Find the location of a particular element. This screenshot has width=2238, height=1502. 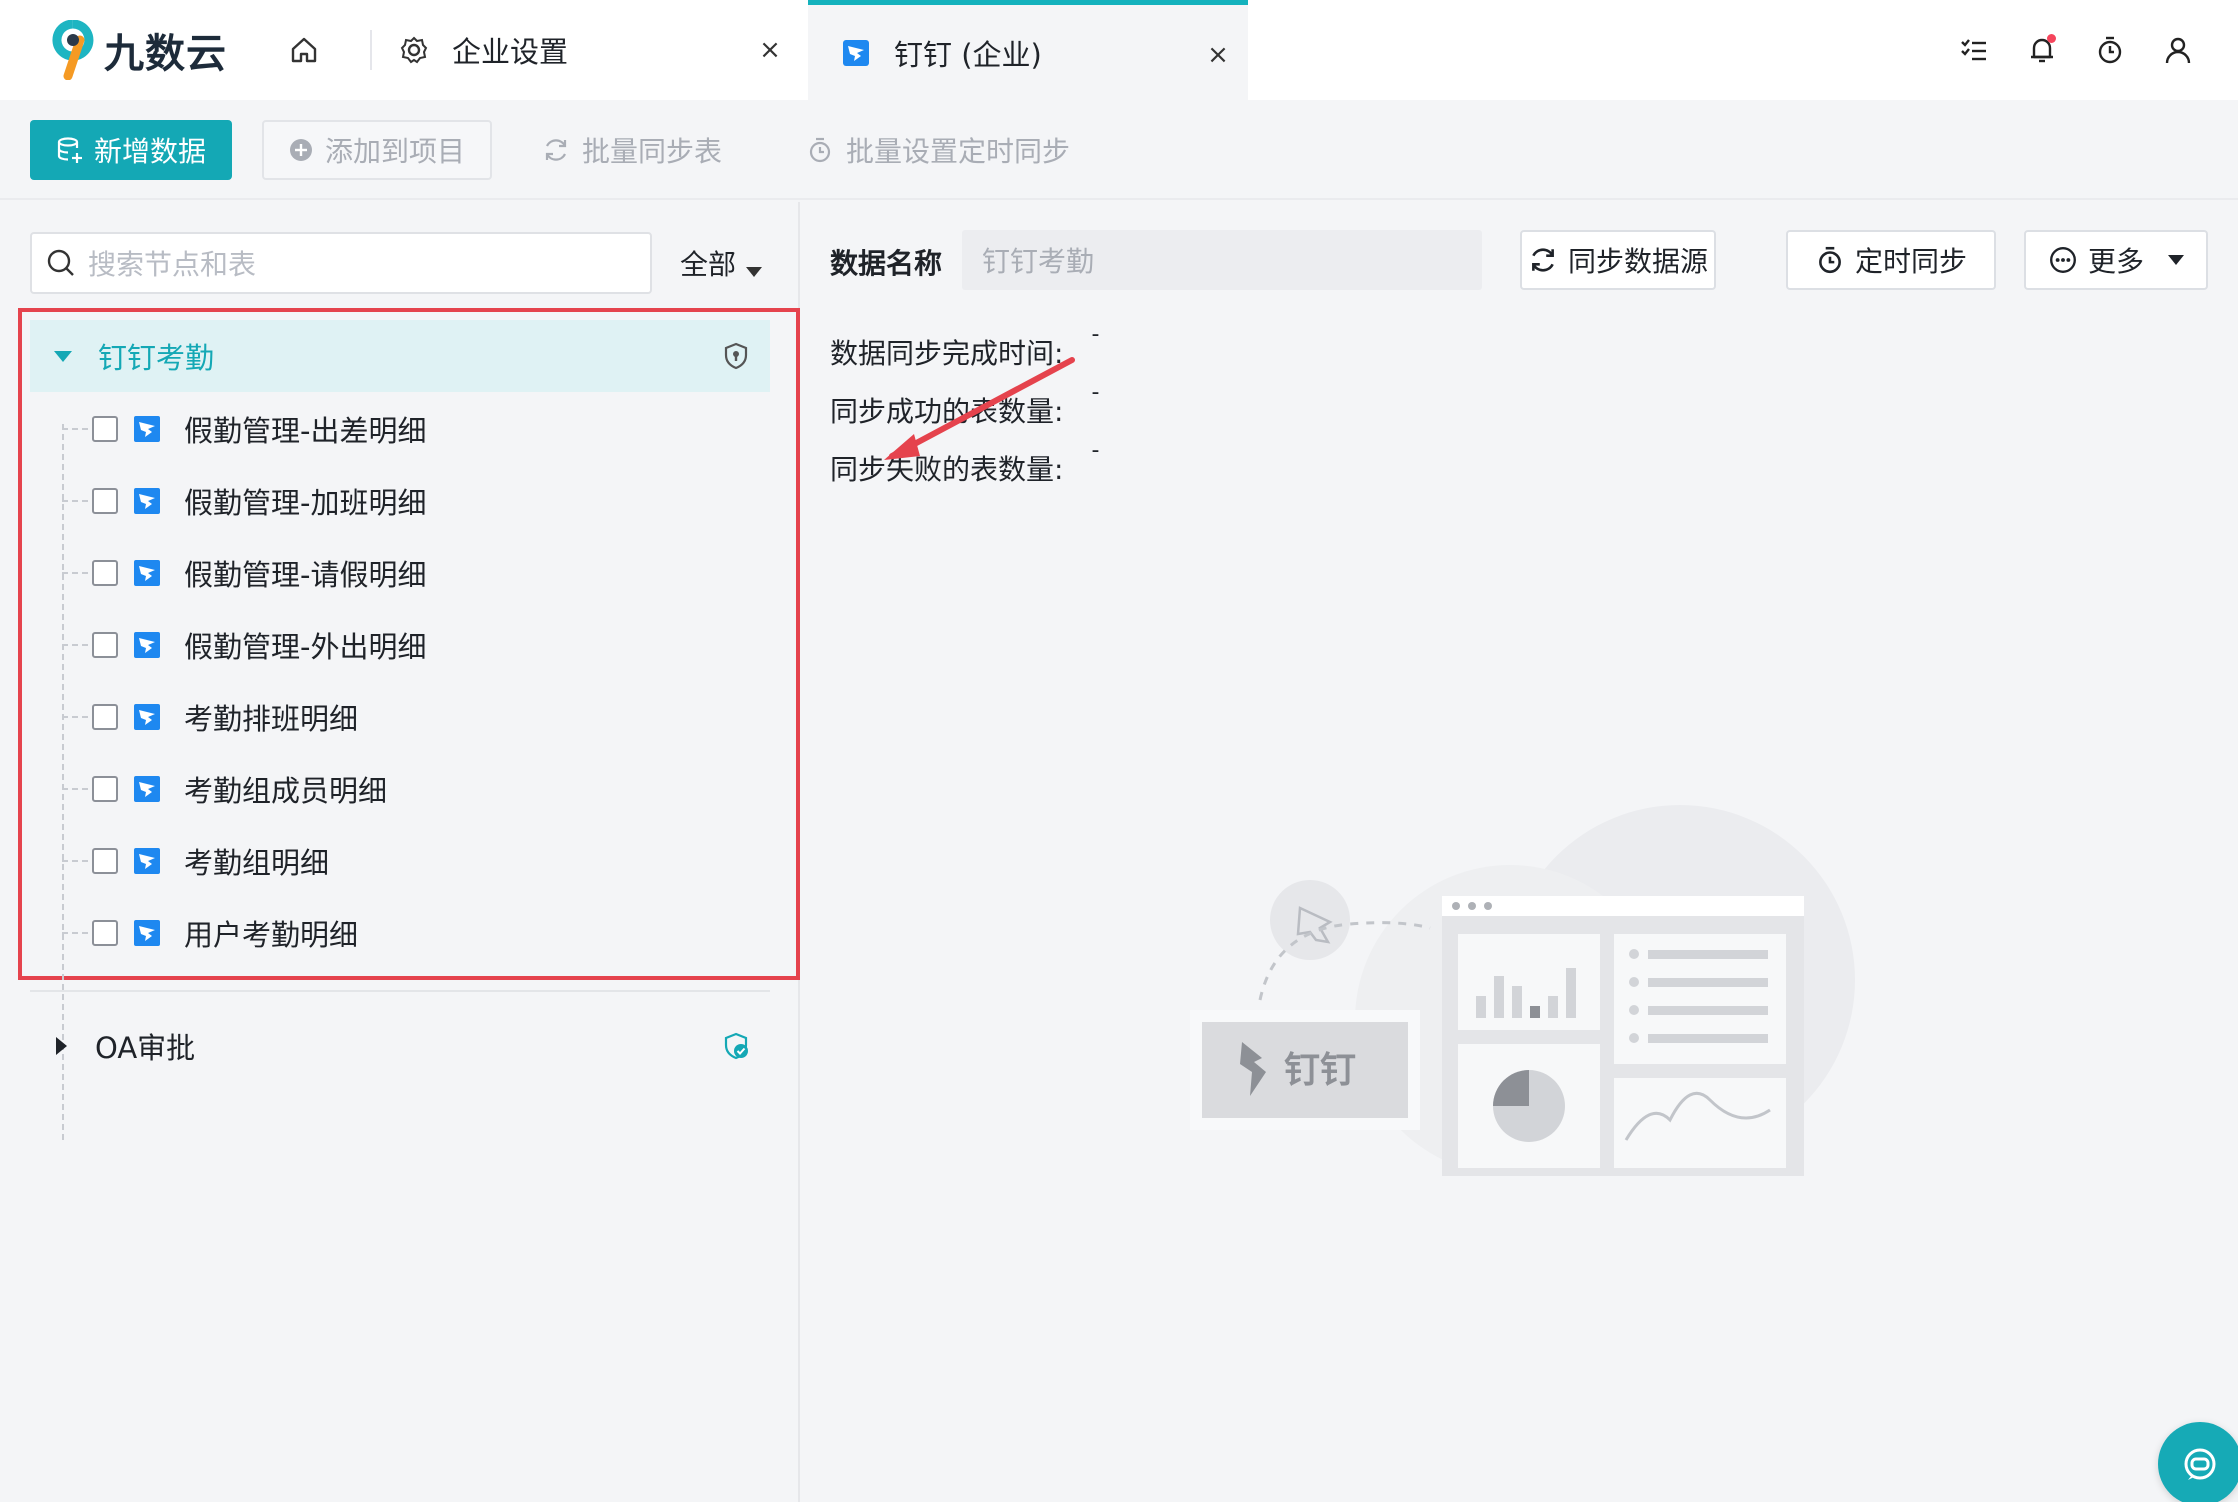

shield-check-icon is located at coordinates (736, 1048).